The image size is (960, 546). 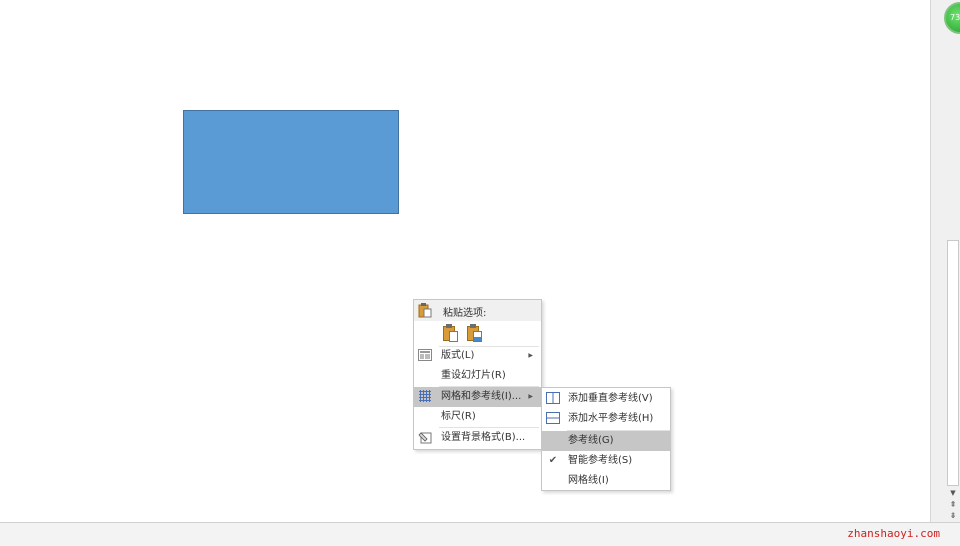 What do you see at coordinates (553, 460) in the screenshot?
I see `checkmark-icon: ✔` at bounding box center [553, 460].